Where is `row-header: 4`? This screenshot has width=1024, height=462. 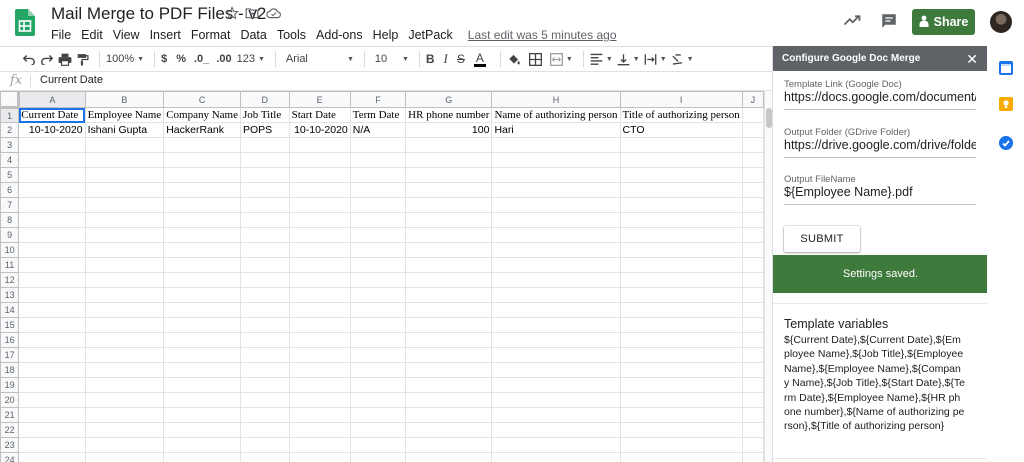 row-header: 4 is located at coordinates (10, 160).